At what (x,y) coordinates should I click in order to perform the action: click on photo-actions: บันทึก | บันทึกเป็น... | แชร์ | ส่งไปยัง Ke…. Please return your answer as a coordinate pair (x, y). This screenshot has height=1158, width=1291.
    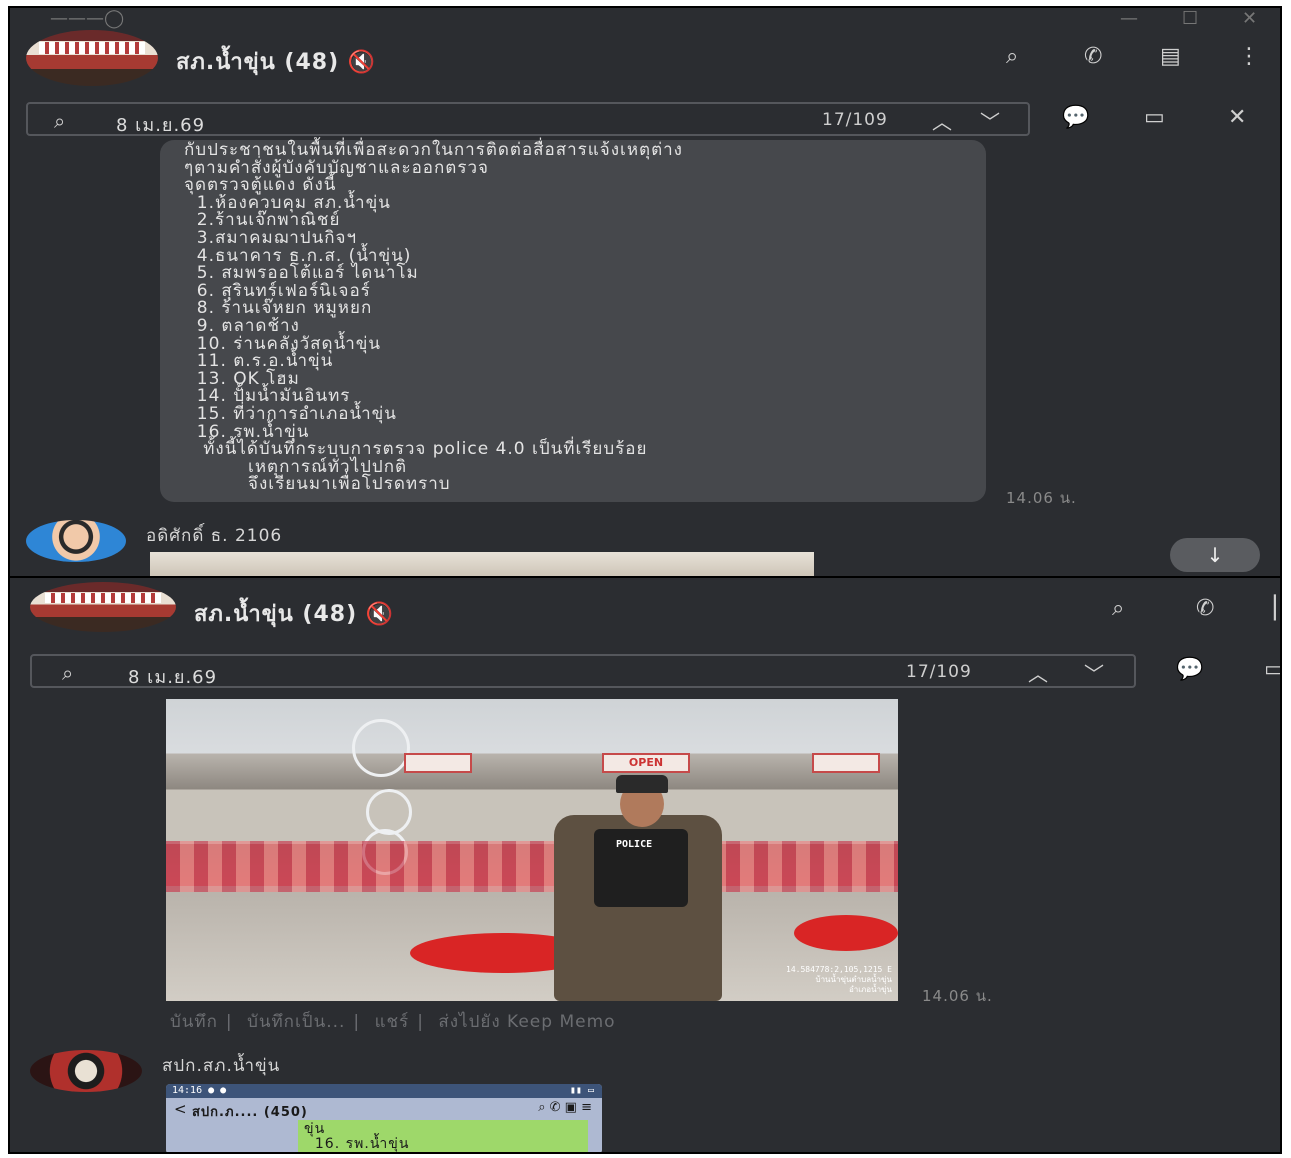
    Looking at the image, I should click on (393, 1022).